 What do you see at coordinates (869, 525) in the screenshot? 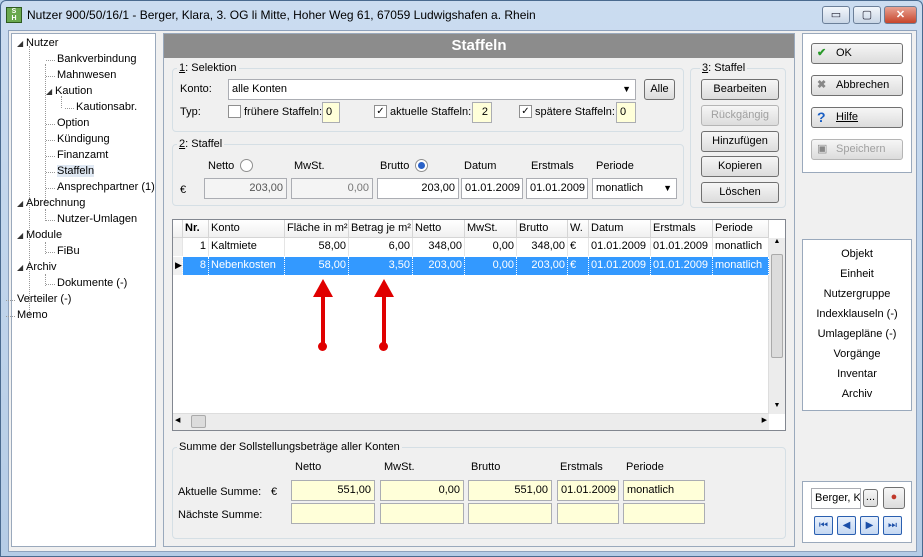
I see `next-record-icon: ▶` at bounding box center [869, 525].